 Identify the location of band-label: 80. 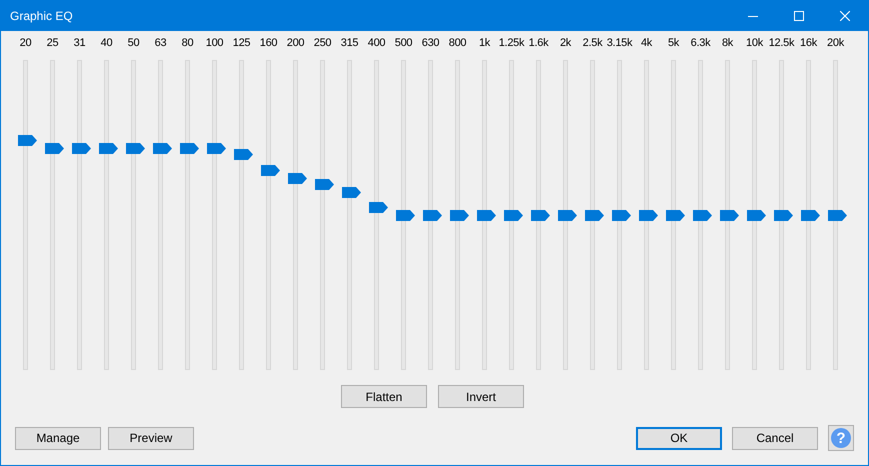
(188, 43).